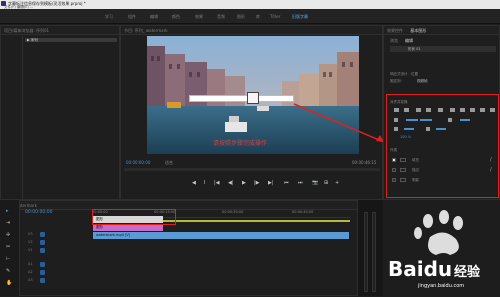 The image size is (500, 297). What do you see at coordinates (199, 17) in the screenshot?
I see `workspace-tab: 效果` at bounding box center [199, 17].